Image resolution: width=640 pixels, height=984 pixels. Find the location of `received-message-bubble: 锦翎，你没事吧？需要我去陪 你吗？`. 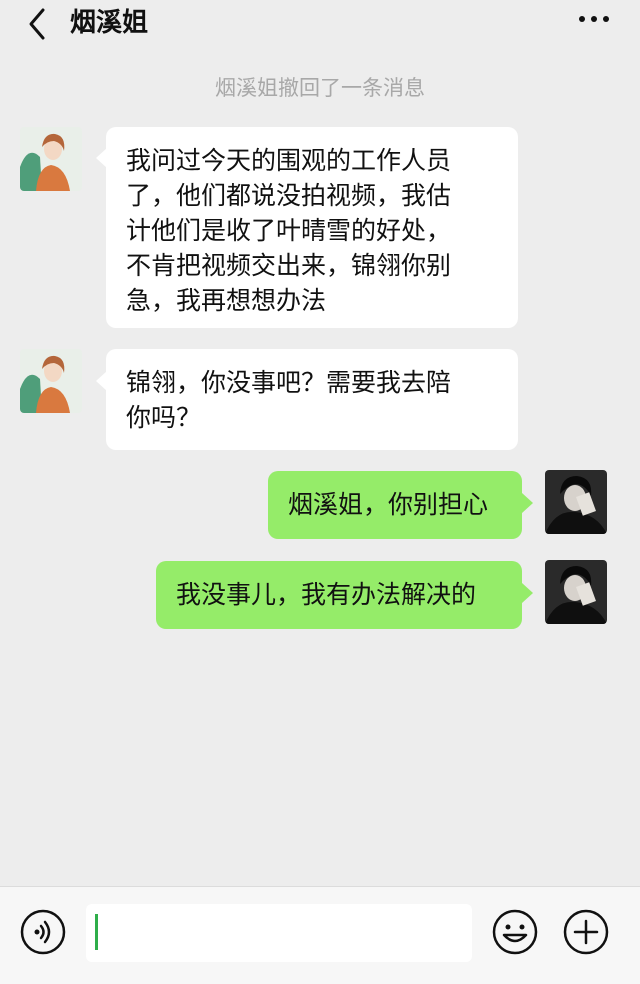

received-message-bubble: 锦翎，你没事吧？需要我去陪 你吗？ is located at coordinates (312, 399).